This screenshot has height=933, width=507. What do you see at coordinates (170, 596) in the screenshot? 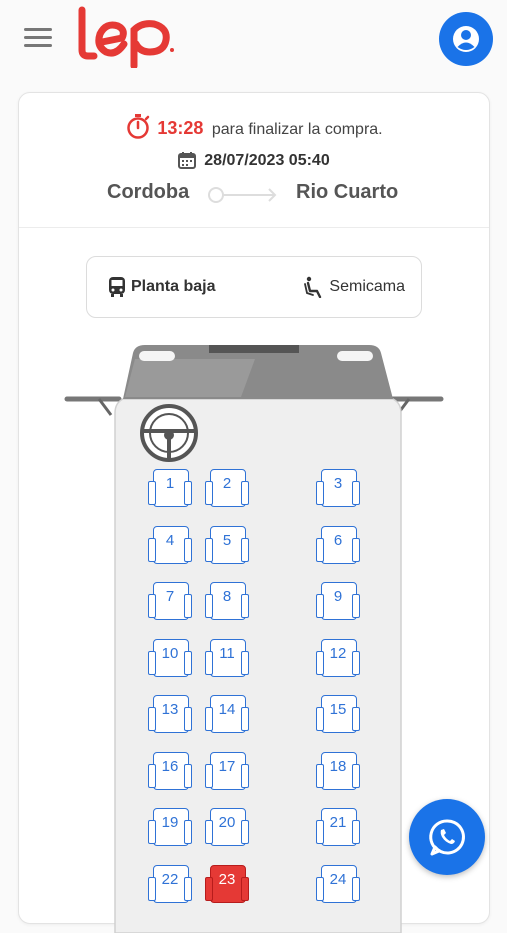
I see `seat-number: 7` at bounding box center [170, 596].